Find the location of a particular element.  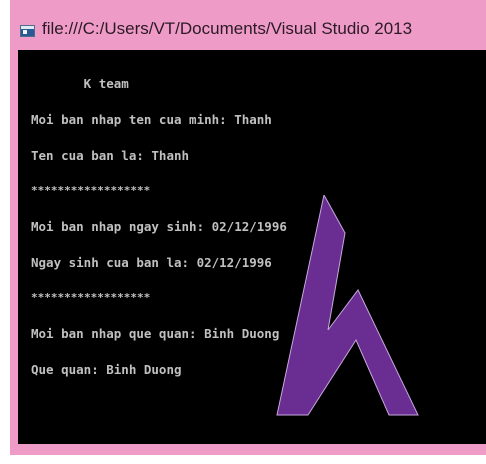

console-line-name-result: Ten cua ban la: Thanh is located at coordinates (110, 155).